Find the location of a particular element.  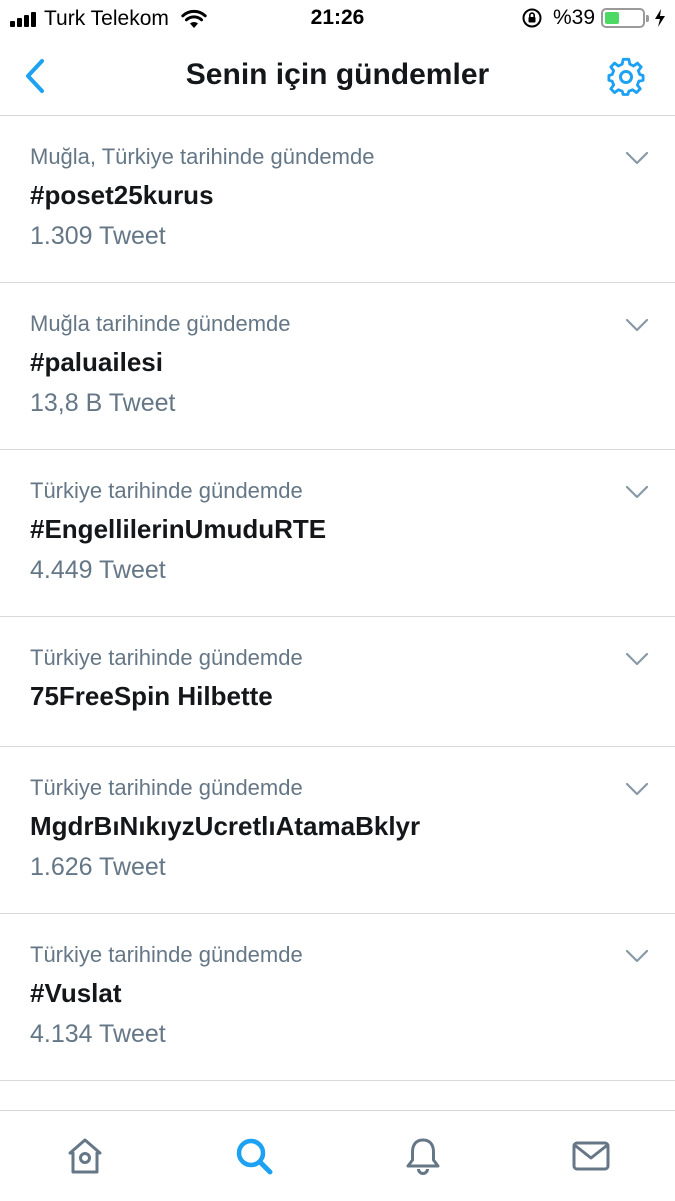

home-icon is located at coordinates (85, 1156).